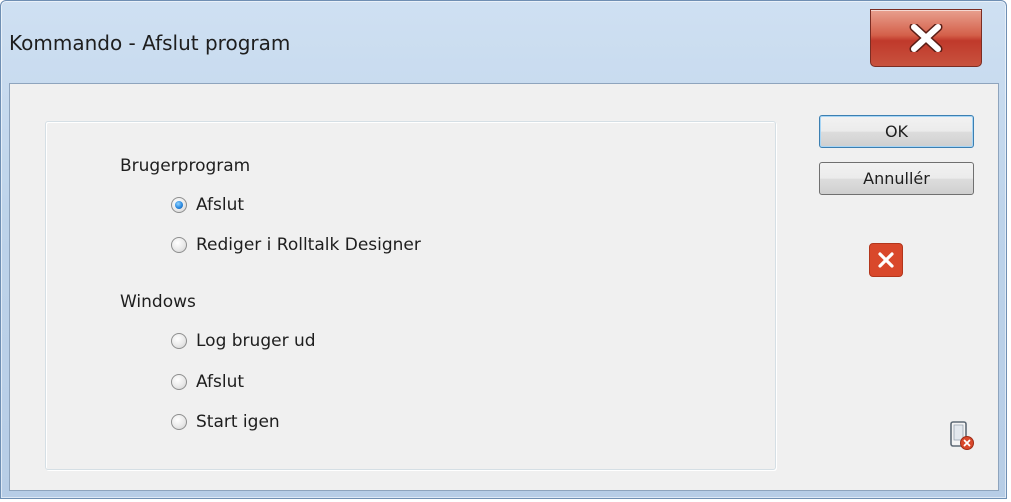  I want to click on window-close-button, so click(926, 38).